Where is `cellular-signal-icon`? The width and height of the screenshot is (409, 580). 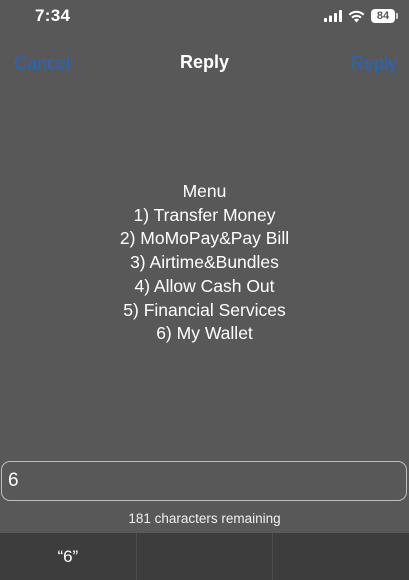 cellular-signal-icon is located at coordinates (333, 16).